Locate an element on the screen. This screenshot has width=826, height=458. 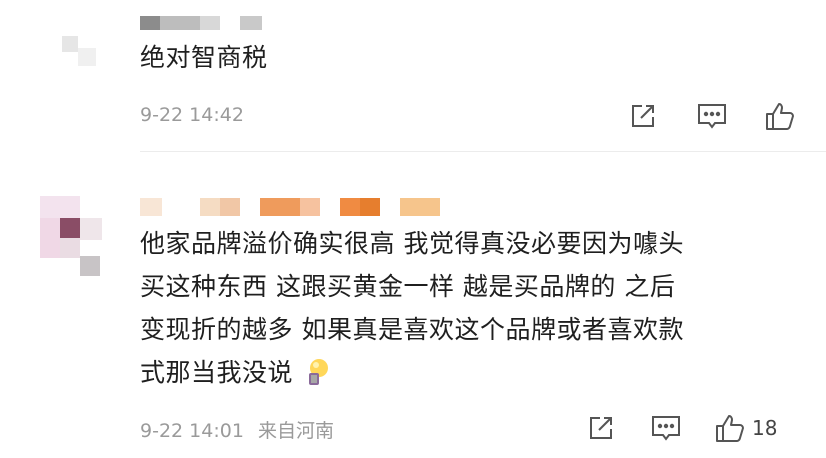
comment-line: 他家品牌溢价确实很高 我觉得真没必要因为噱头 is located at coordinates (412, 243).